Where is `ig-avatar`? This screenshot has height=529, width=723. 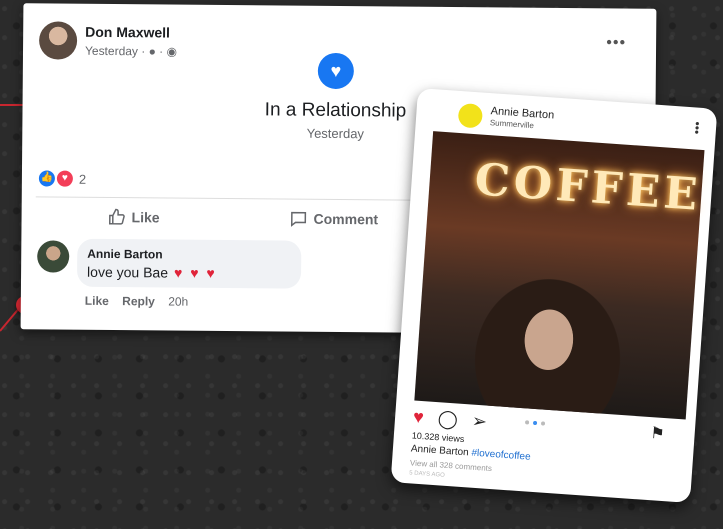
ig-avatar is located at coordinates (470, 115).